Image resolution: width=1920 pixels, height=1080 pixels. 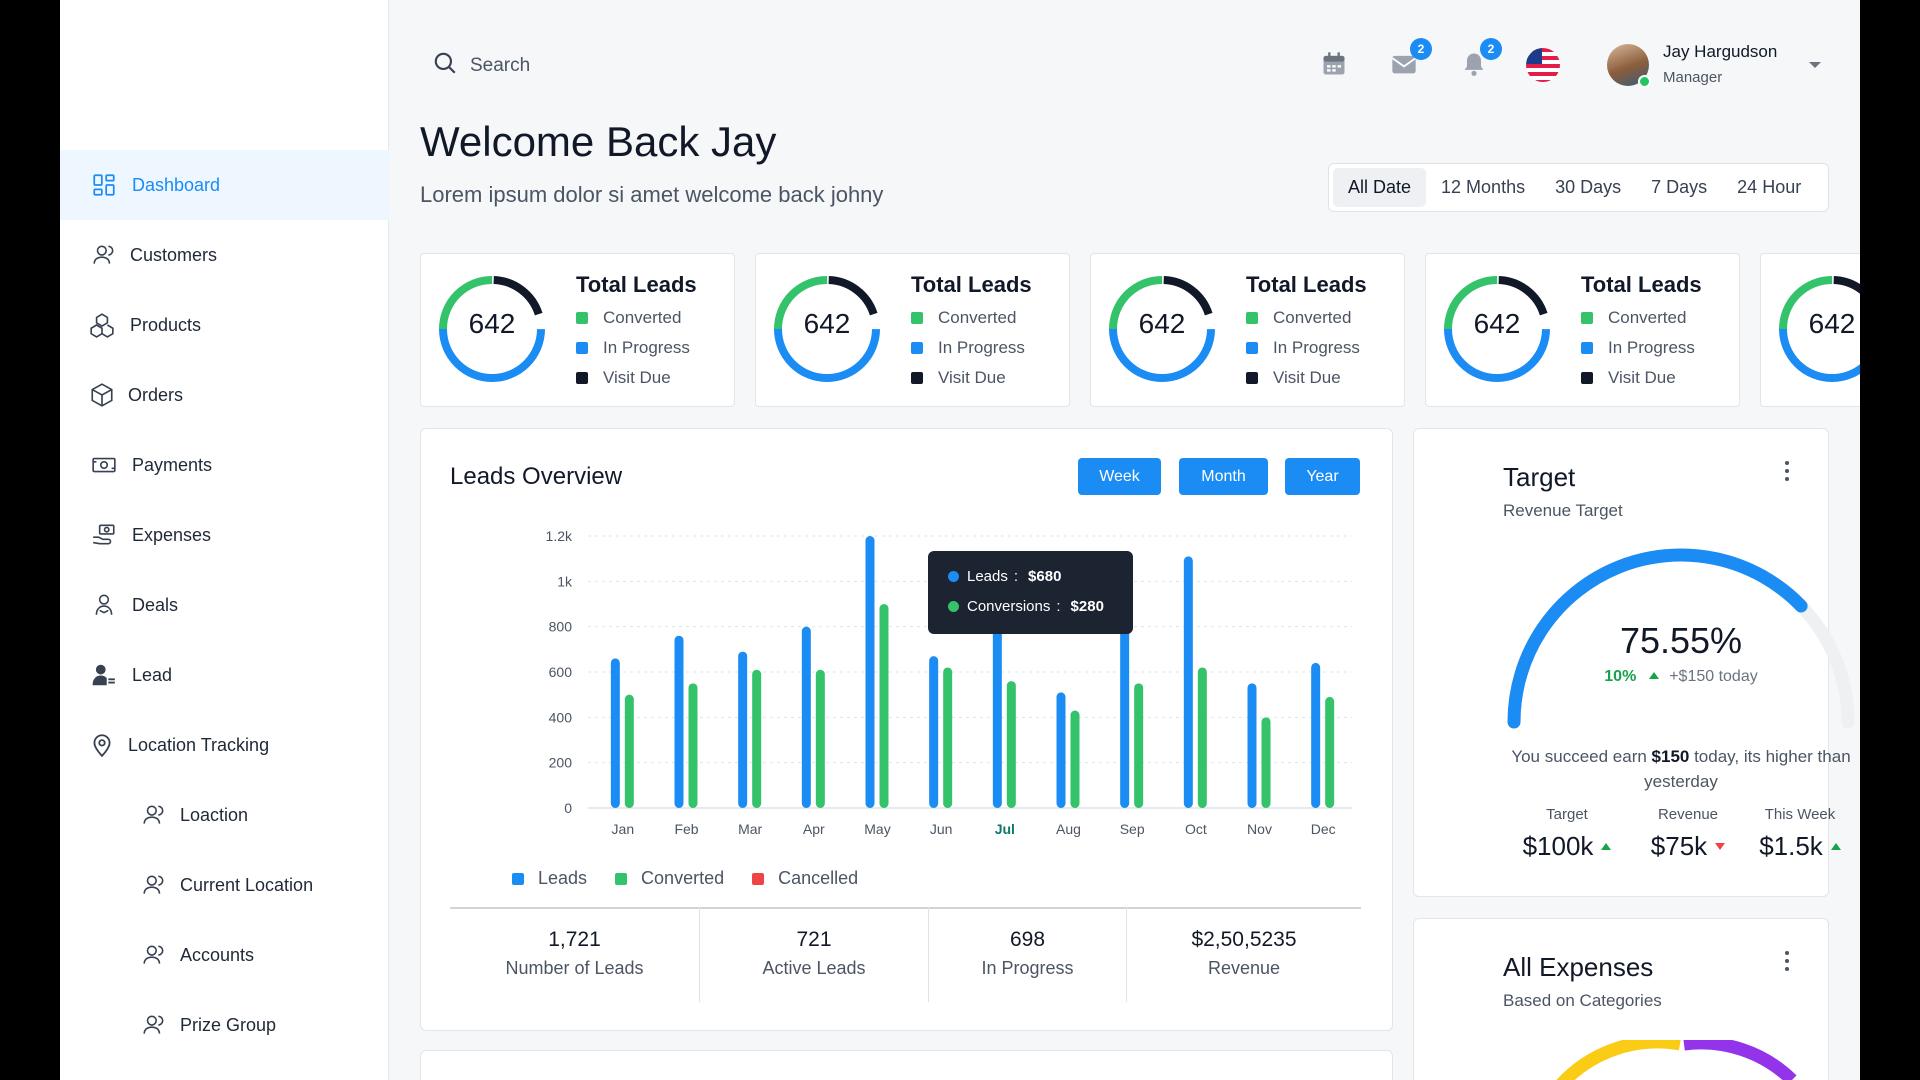 I want to click on x-tick-label: Dec, so click(x=1323, y=829).